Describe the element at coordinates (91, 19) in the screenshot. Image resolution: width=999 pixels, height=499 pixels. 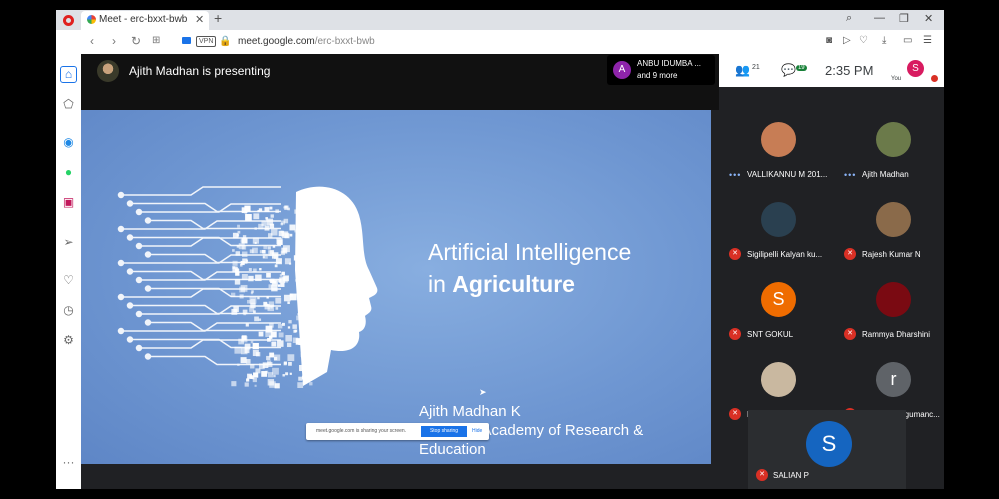
I see `meet-favicon-icon` at that location.